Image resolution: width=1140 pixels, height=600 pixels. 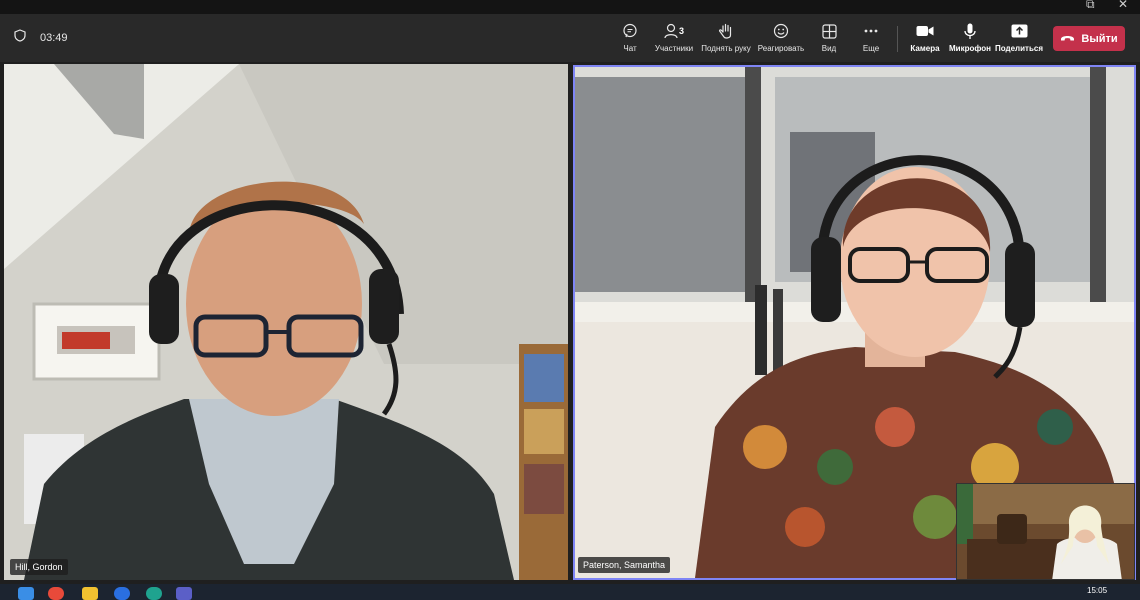 I want to click on self-view-video, so click(x=1045, y=531).